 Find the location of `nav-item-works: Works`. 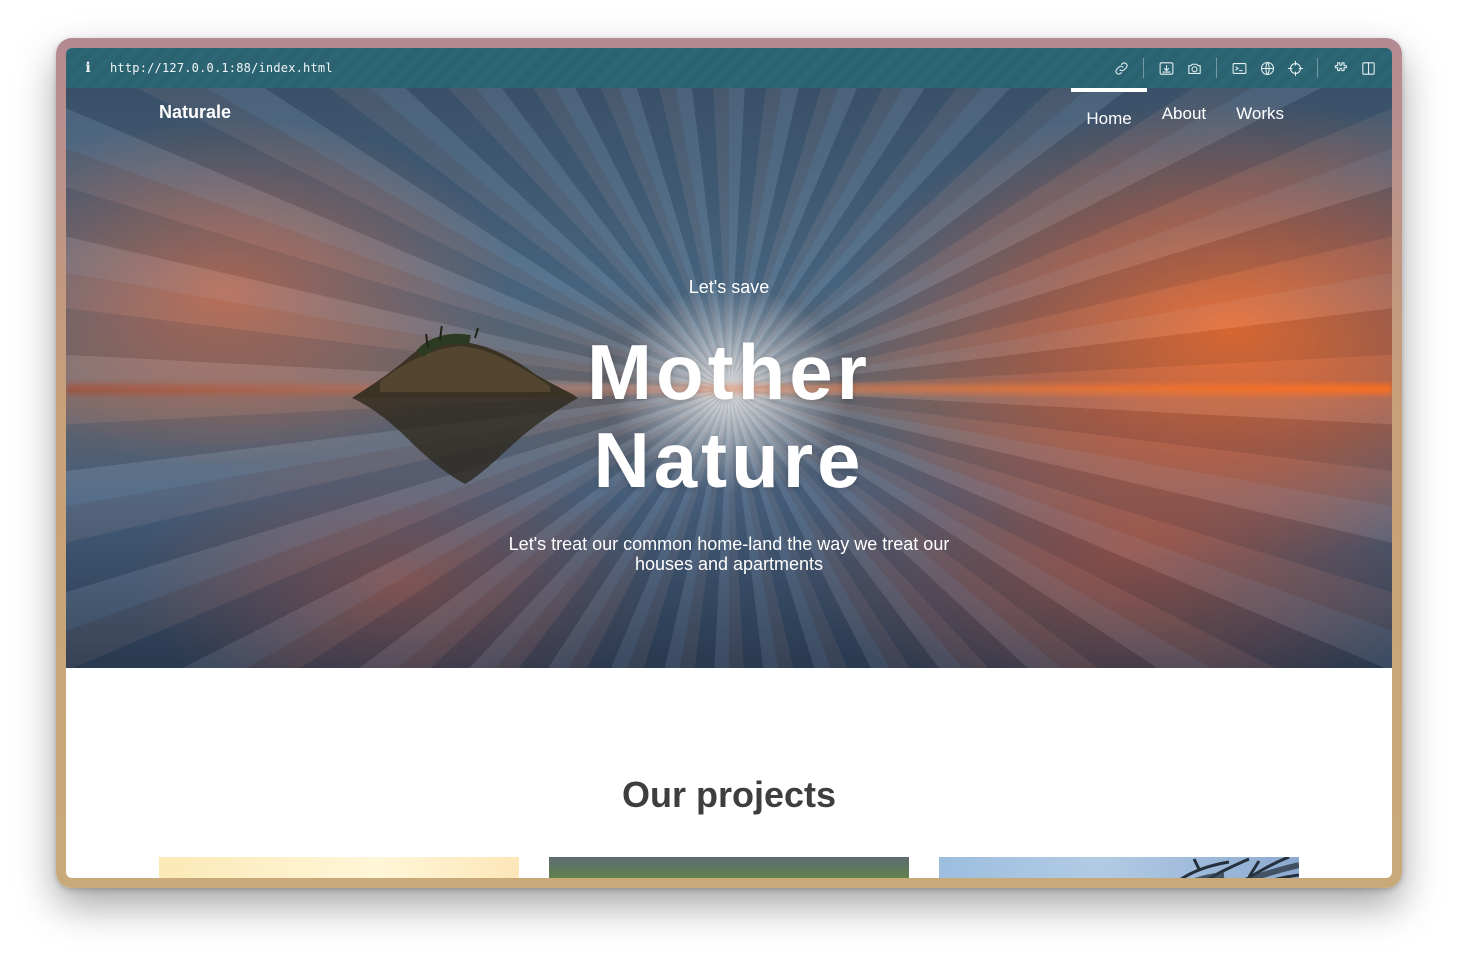

nav-item-works: Works is located at coordinates (1260, 110).